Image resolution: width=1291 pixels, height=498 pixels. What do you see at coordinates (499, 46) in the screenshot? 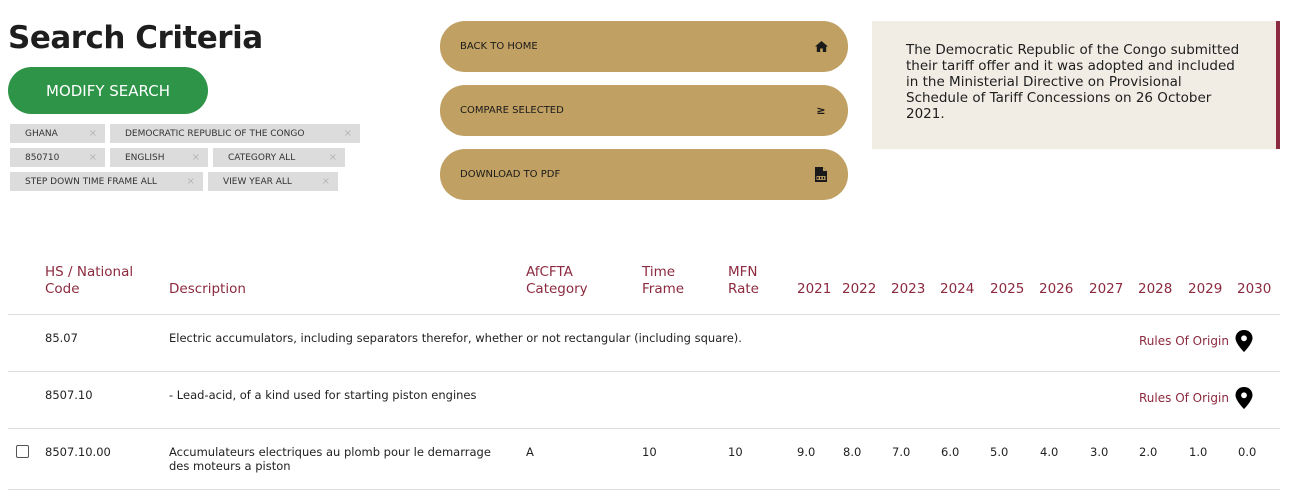
I see `back-to-home-label: BACK TO HOME` at bounding box center [499, 46].